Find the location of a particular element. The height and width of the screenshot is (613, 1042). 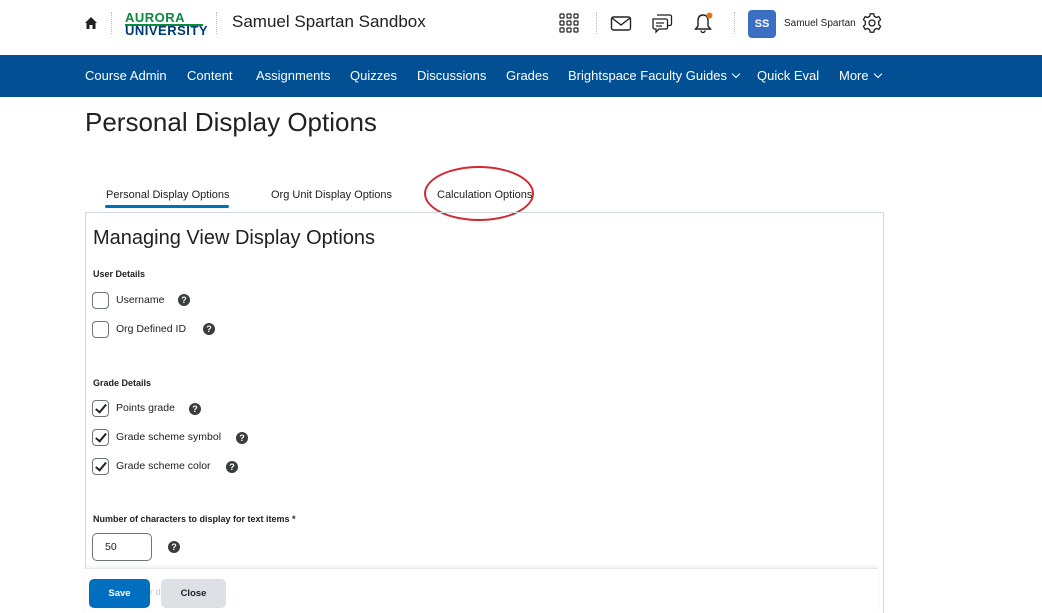

tab-selected-indicator is located at coordinates (167, 206).